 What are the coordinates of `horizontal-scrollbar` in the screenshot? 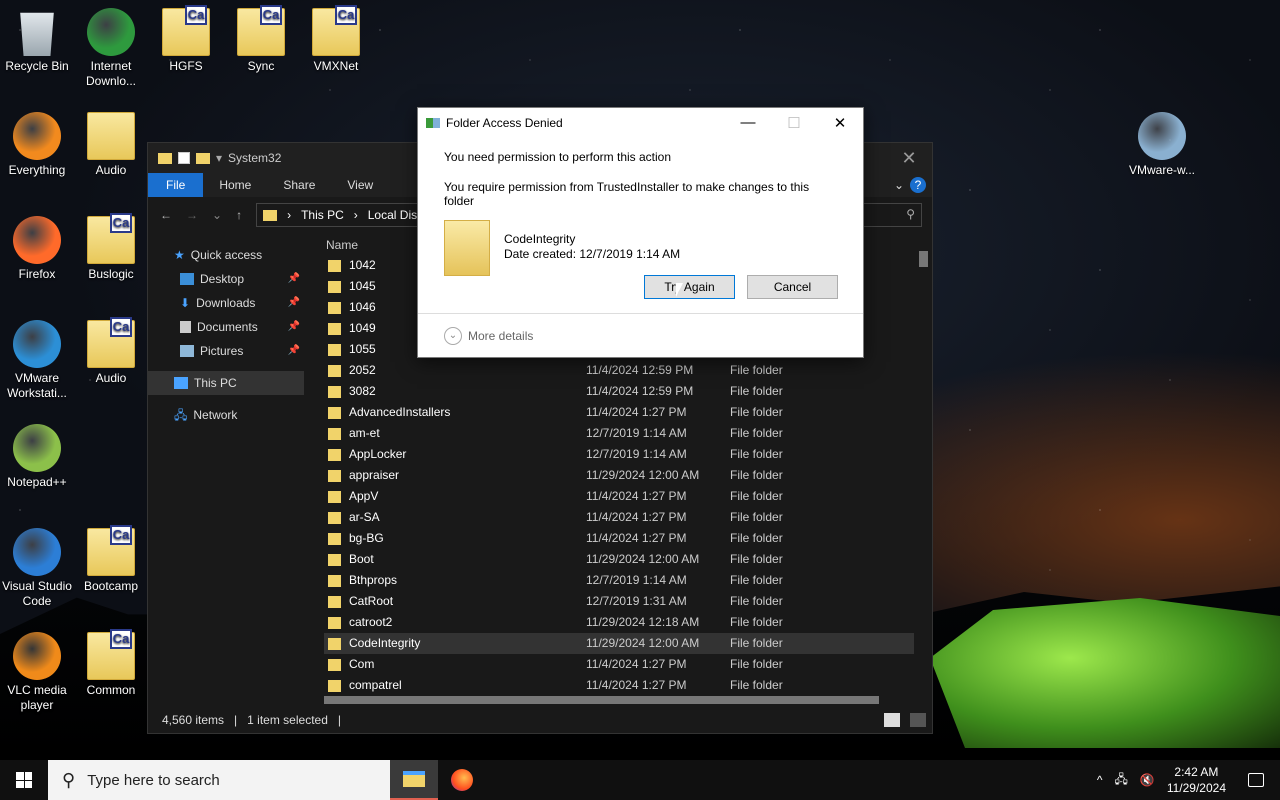 It's located at (612, 700).